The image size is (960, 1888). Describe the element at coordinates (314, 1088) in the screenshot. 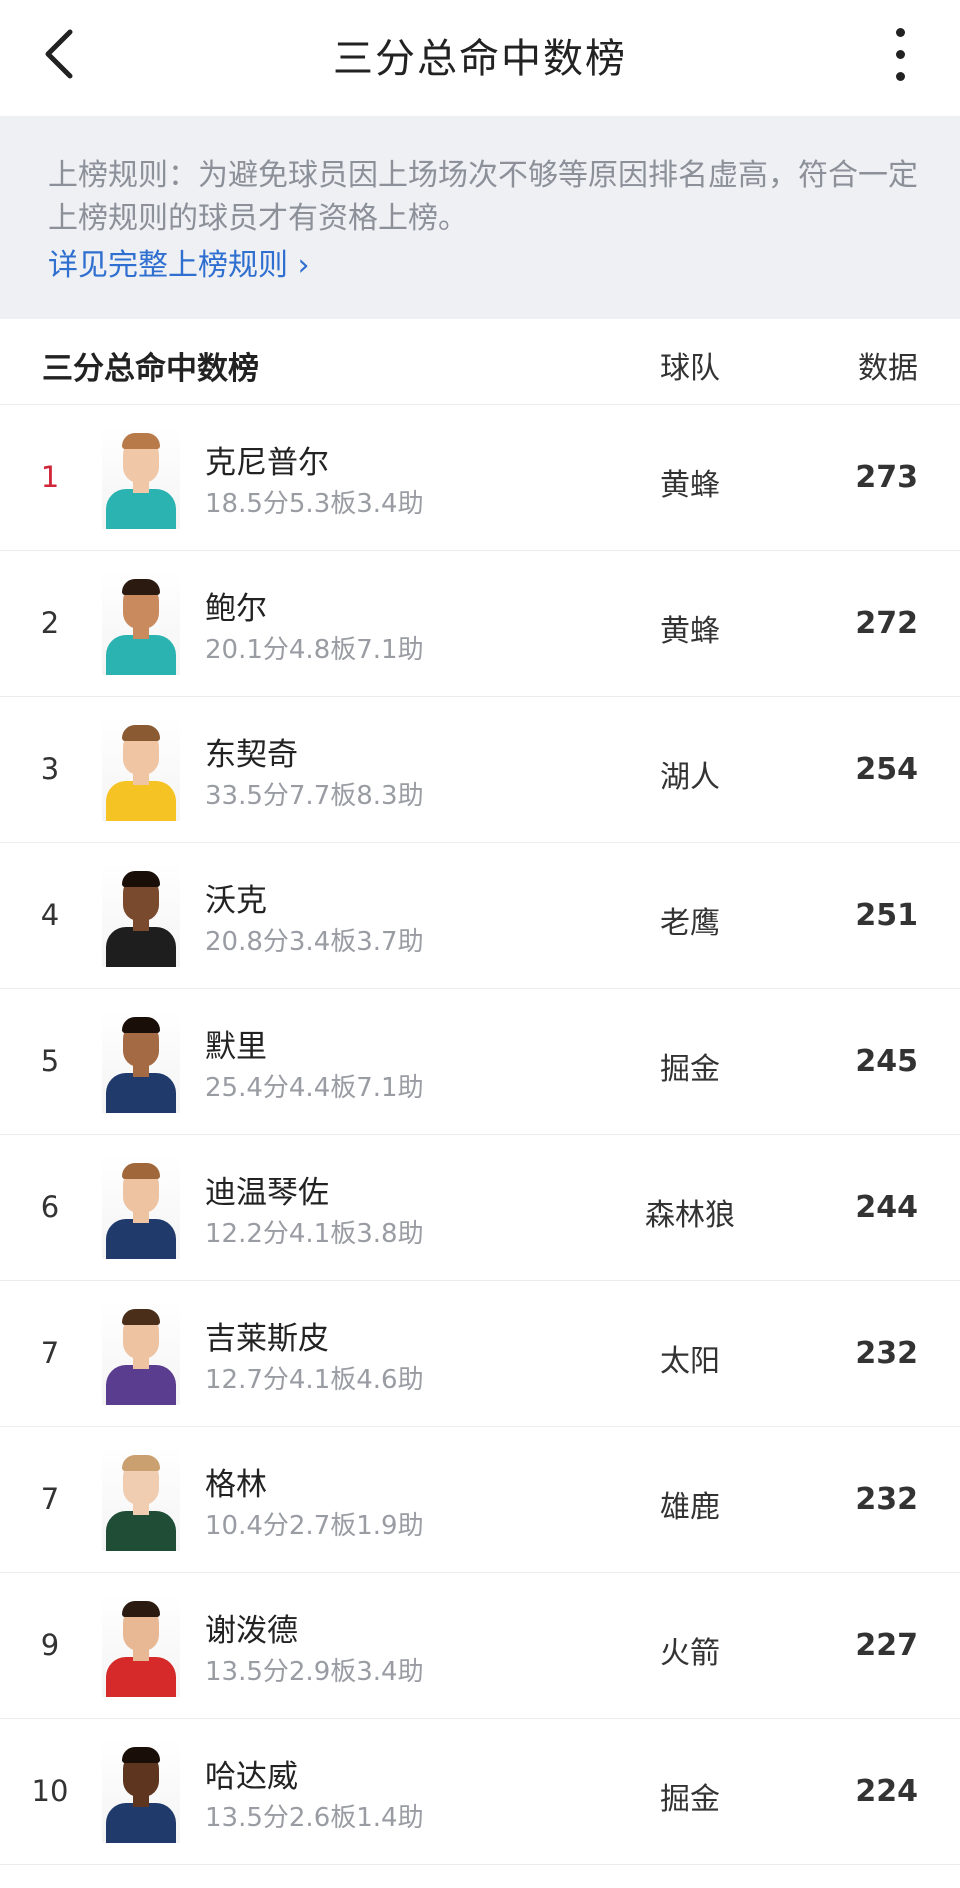

I see `player-stats: 25.4分4.4板7.1助` at that location.